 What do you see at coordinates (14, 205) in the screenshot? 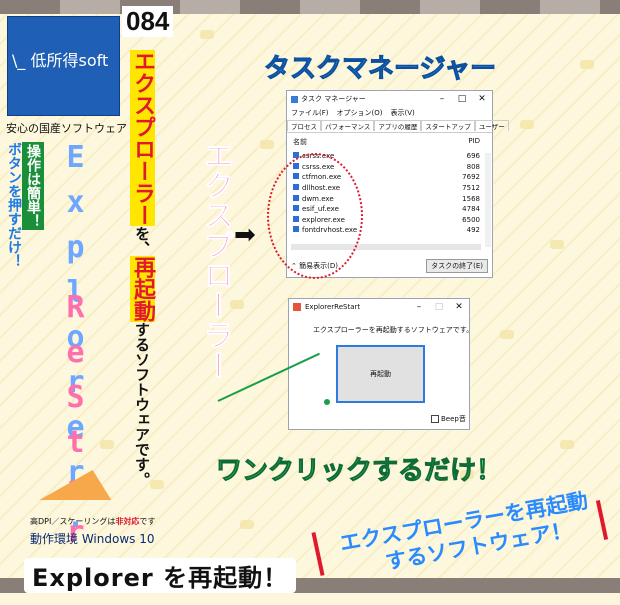
I see `vertical-op-line2: ボタンを押すだけ！` at bounding box center [14, 205].